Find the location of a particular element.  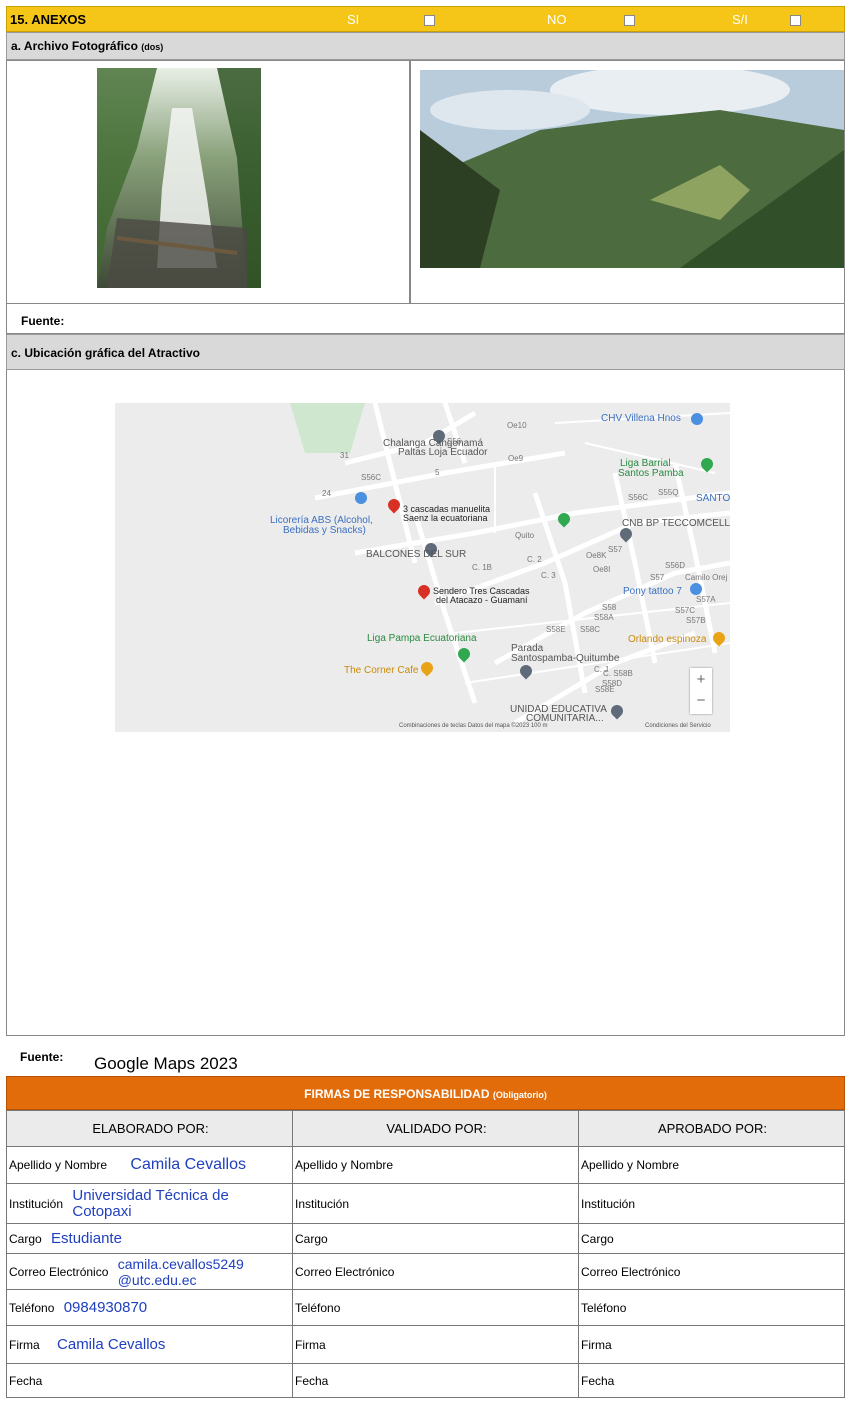

map-label: Paltas Loja Ecuador is located at coordinates (443, 452).